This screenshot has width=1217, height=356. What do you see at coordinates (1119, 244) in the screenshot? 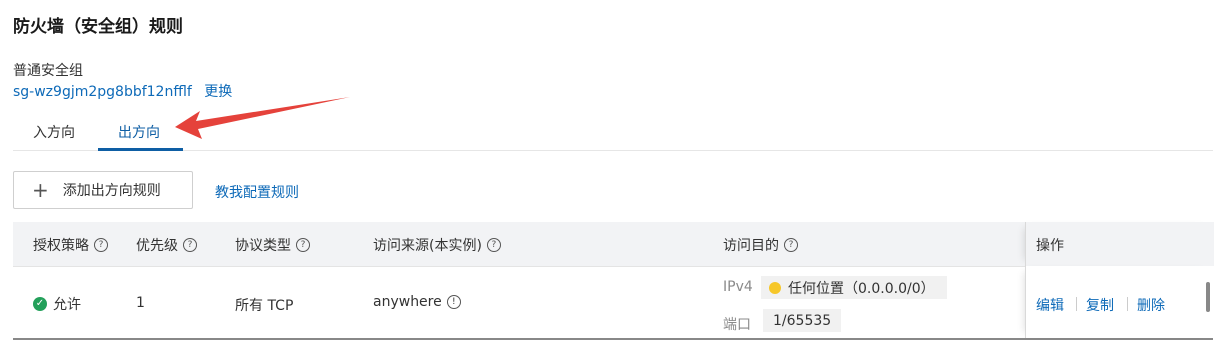
I see `col-operations: 操作` at bounding box center [1119, 244].